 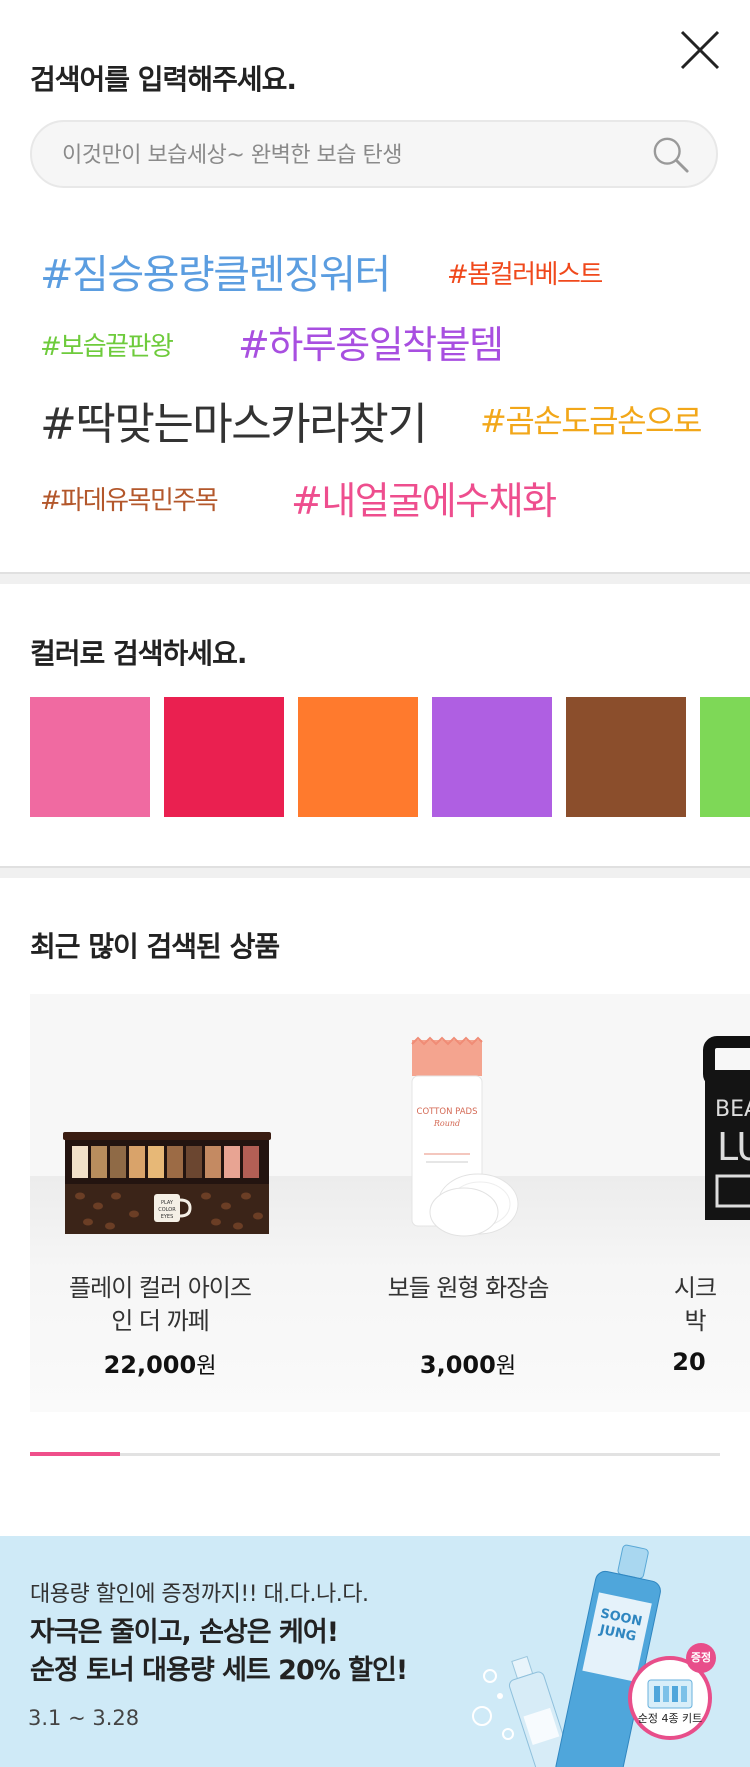 What do you see at coordinates (215, 271) in the screenshot?
I see `hashtag-cleansing-water: #짐승용량클렌징워터` at bounding box center [215, 271].